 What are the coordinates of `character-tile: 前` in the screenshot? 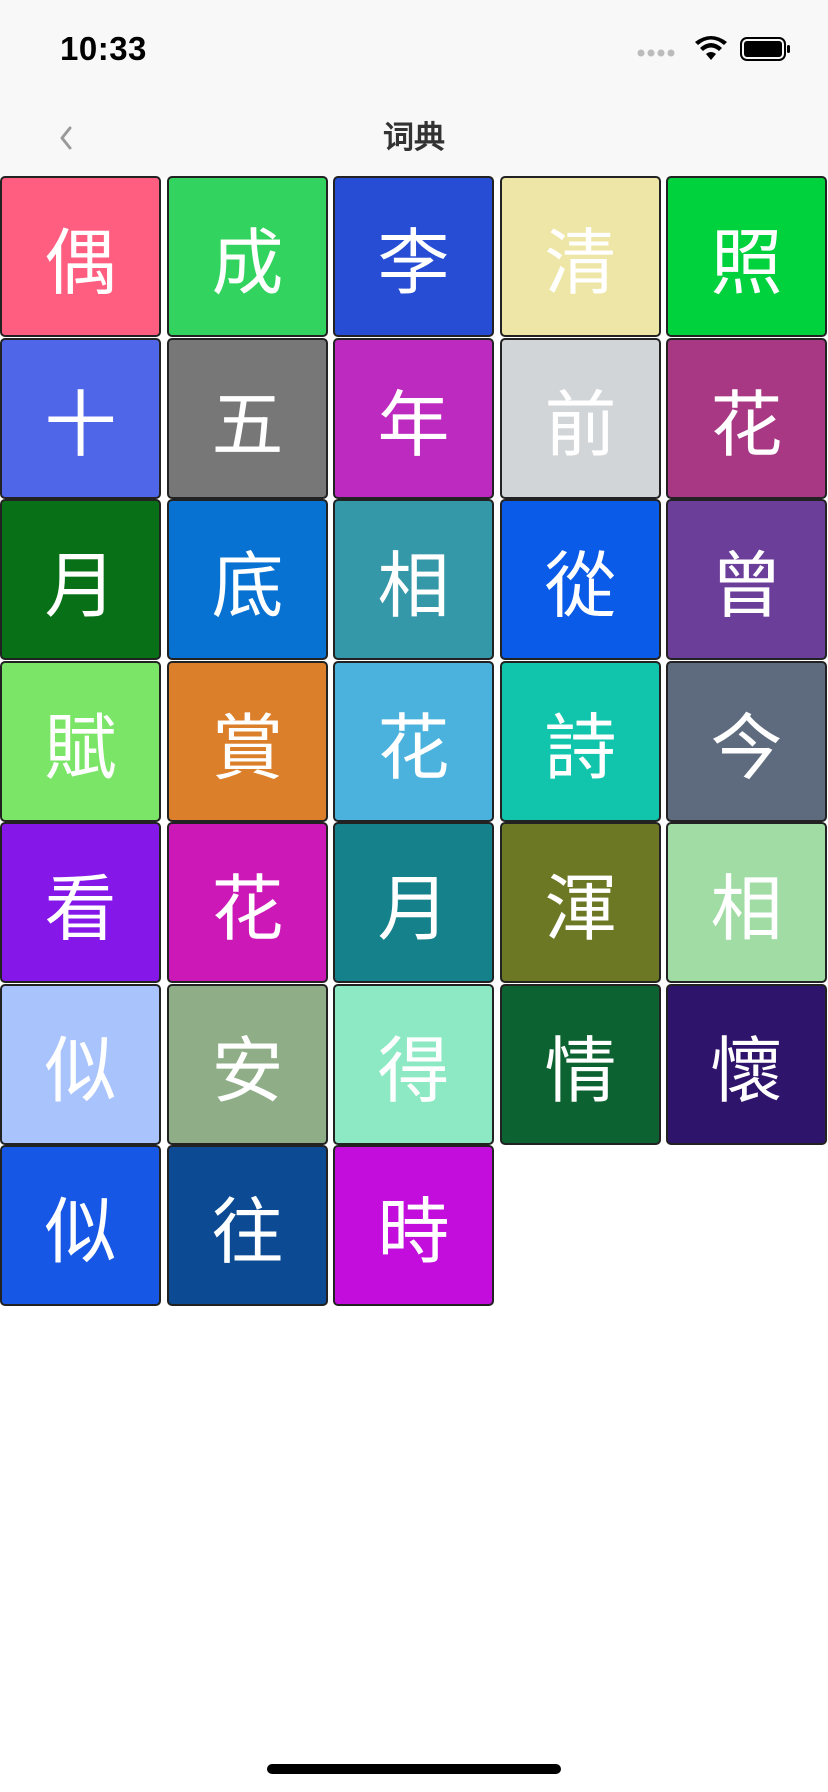 It's located at (580, 418).